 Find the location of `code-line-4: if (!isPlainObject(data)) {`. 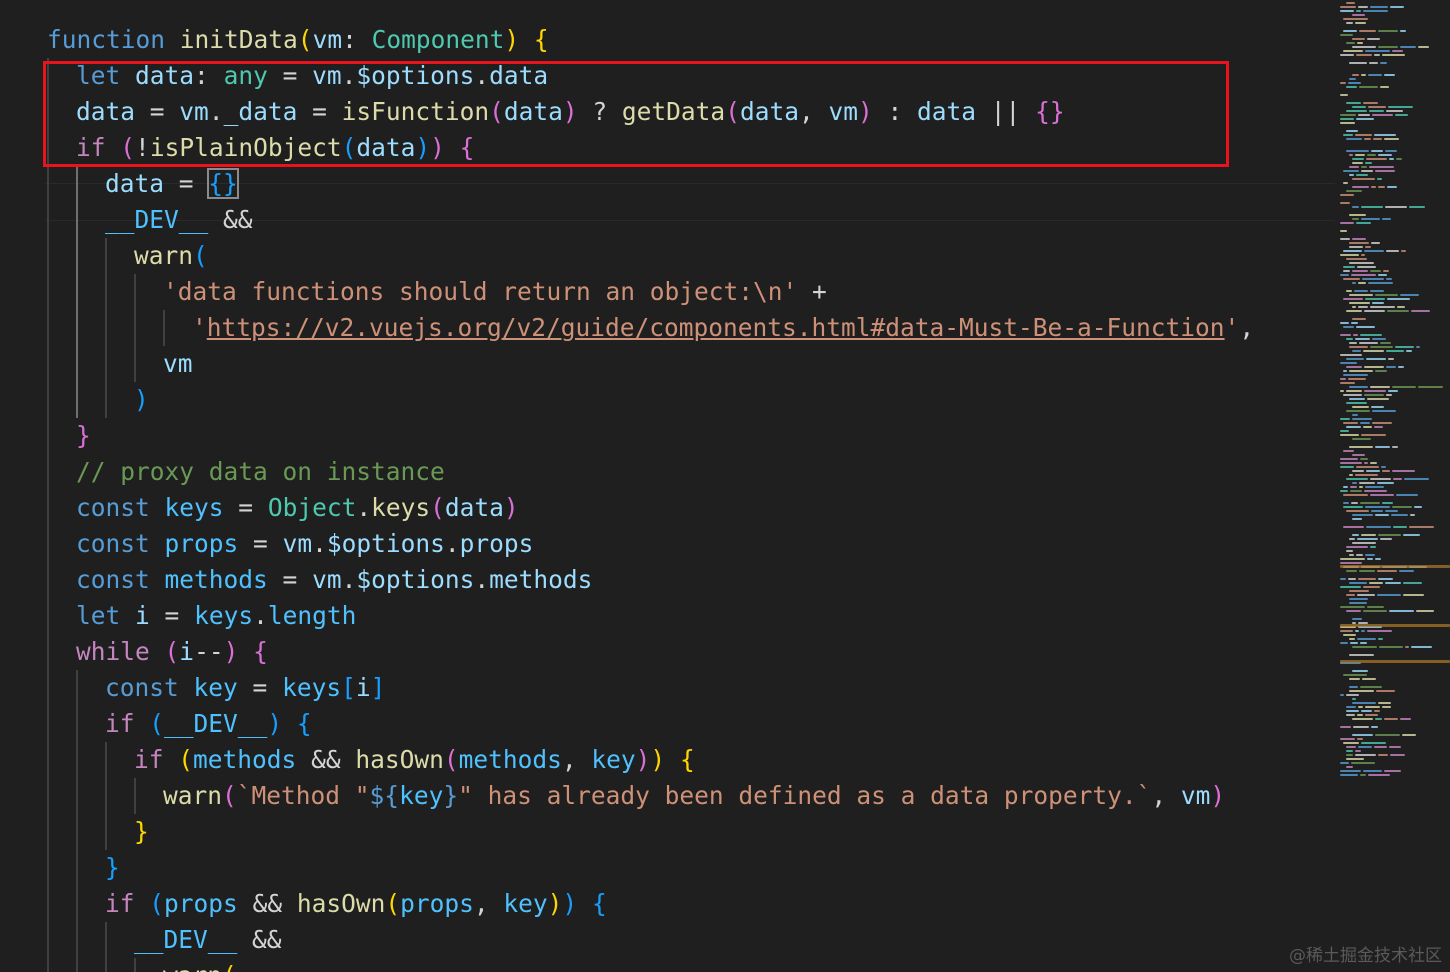

code-line-4: if (!isPlainObject(data)) { is located at coordinates (275, 148).